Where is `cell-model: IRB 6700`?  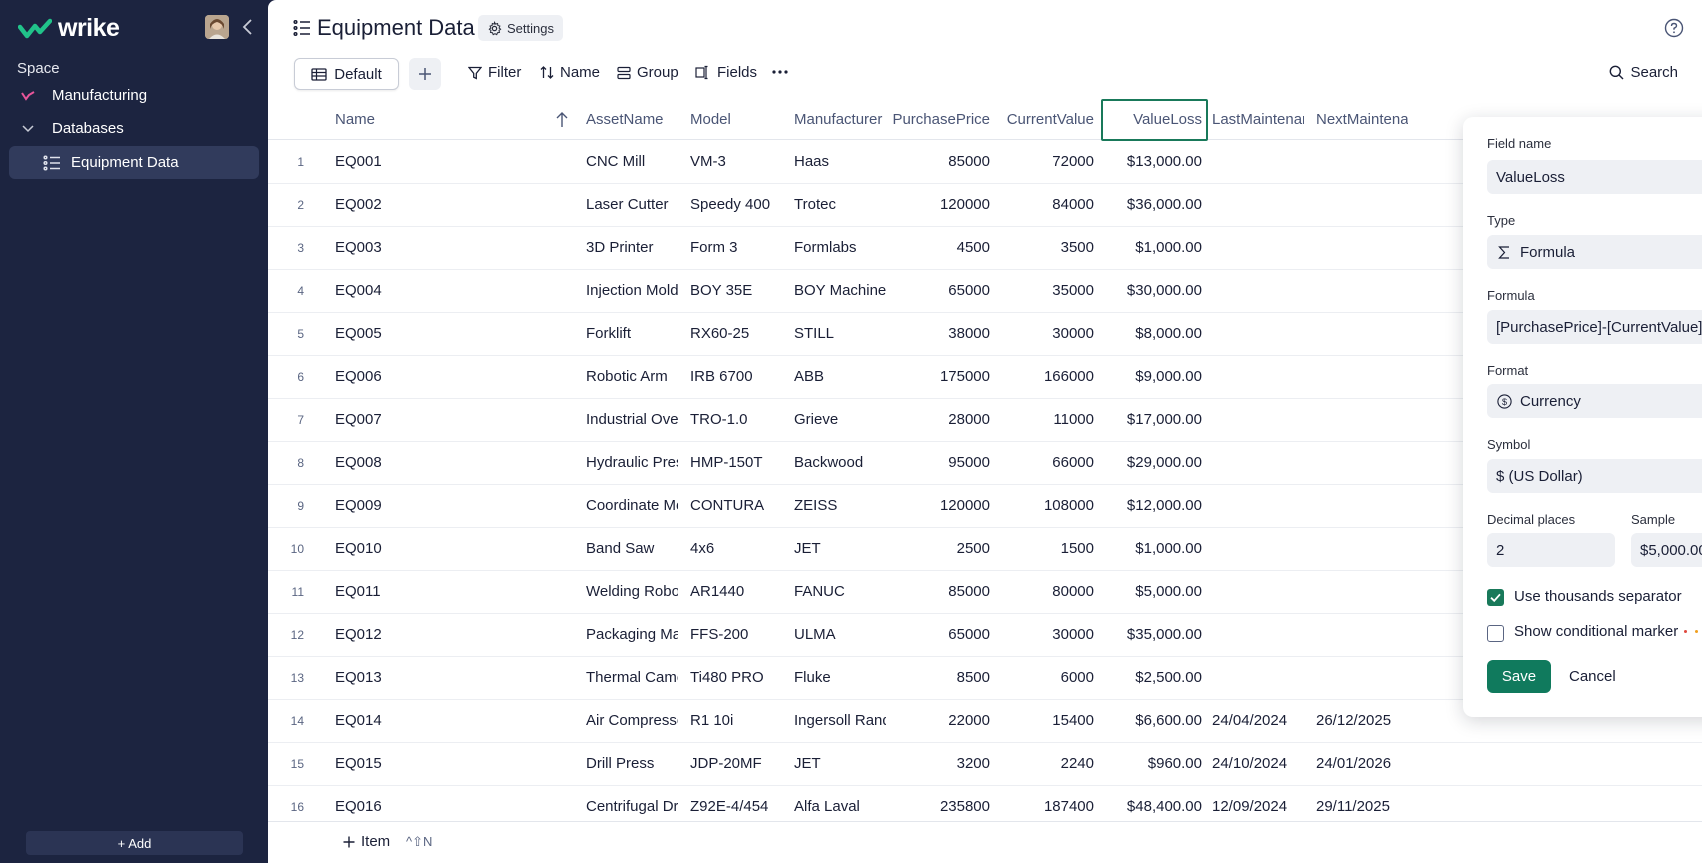 cell-model: IRB 6700 is located at coordinates (736, 376).